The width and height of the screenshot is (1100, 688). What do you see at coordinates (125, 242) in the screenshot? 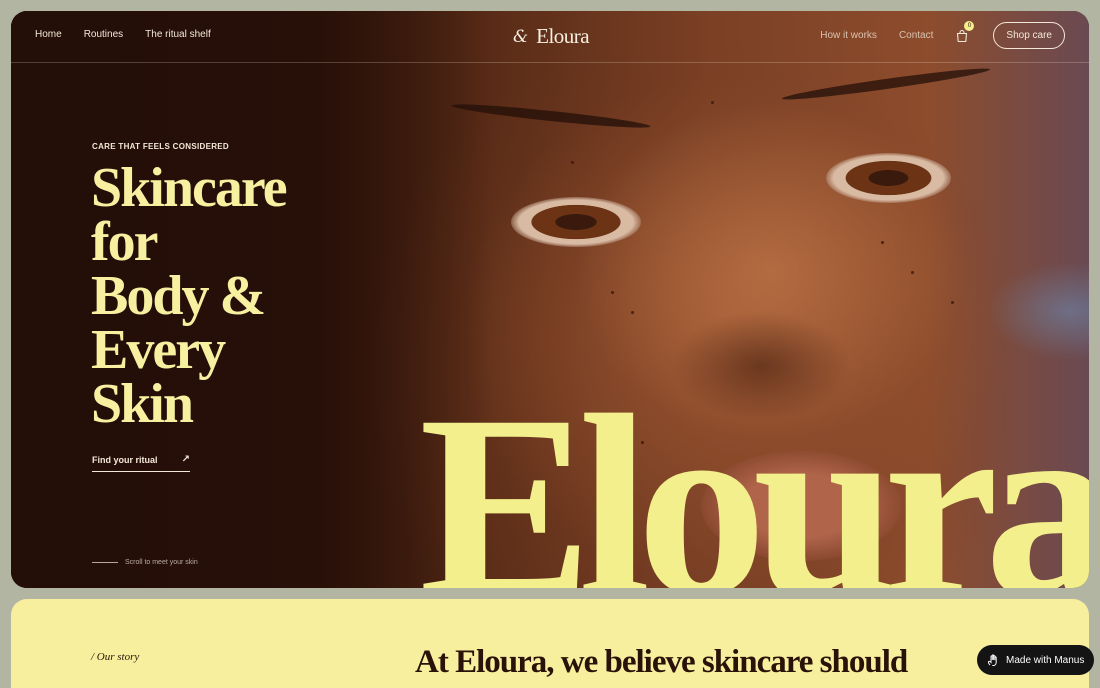
I see `headline-line: for` at bounding box center [125, 242].